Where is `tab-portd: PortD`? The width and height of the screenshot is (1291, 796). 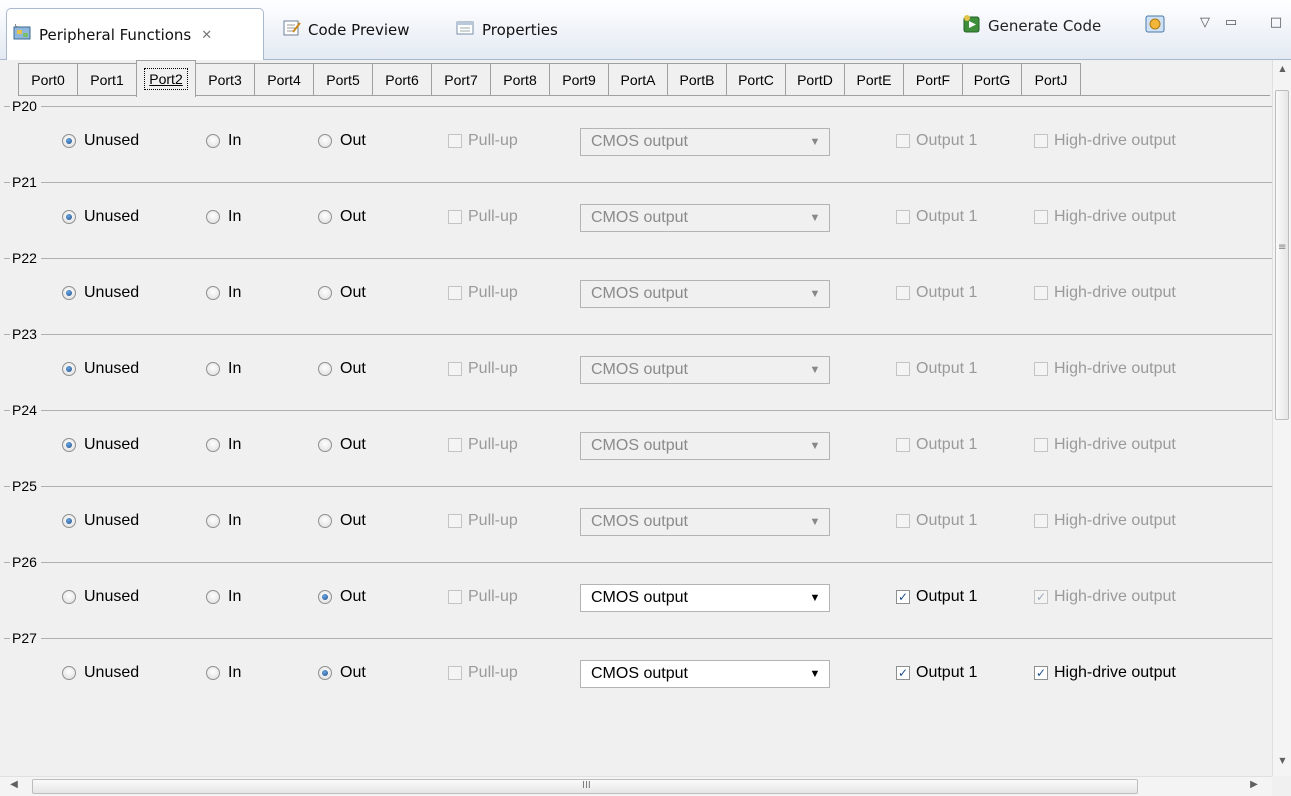 tab-portd: PortD is located at coordinates (815, 79).